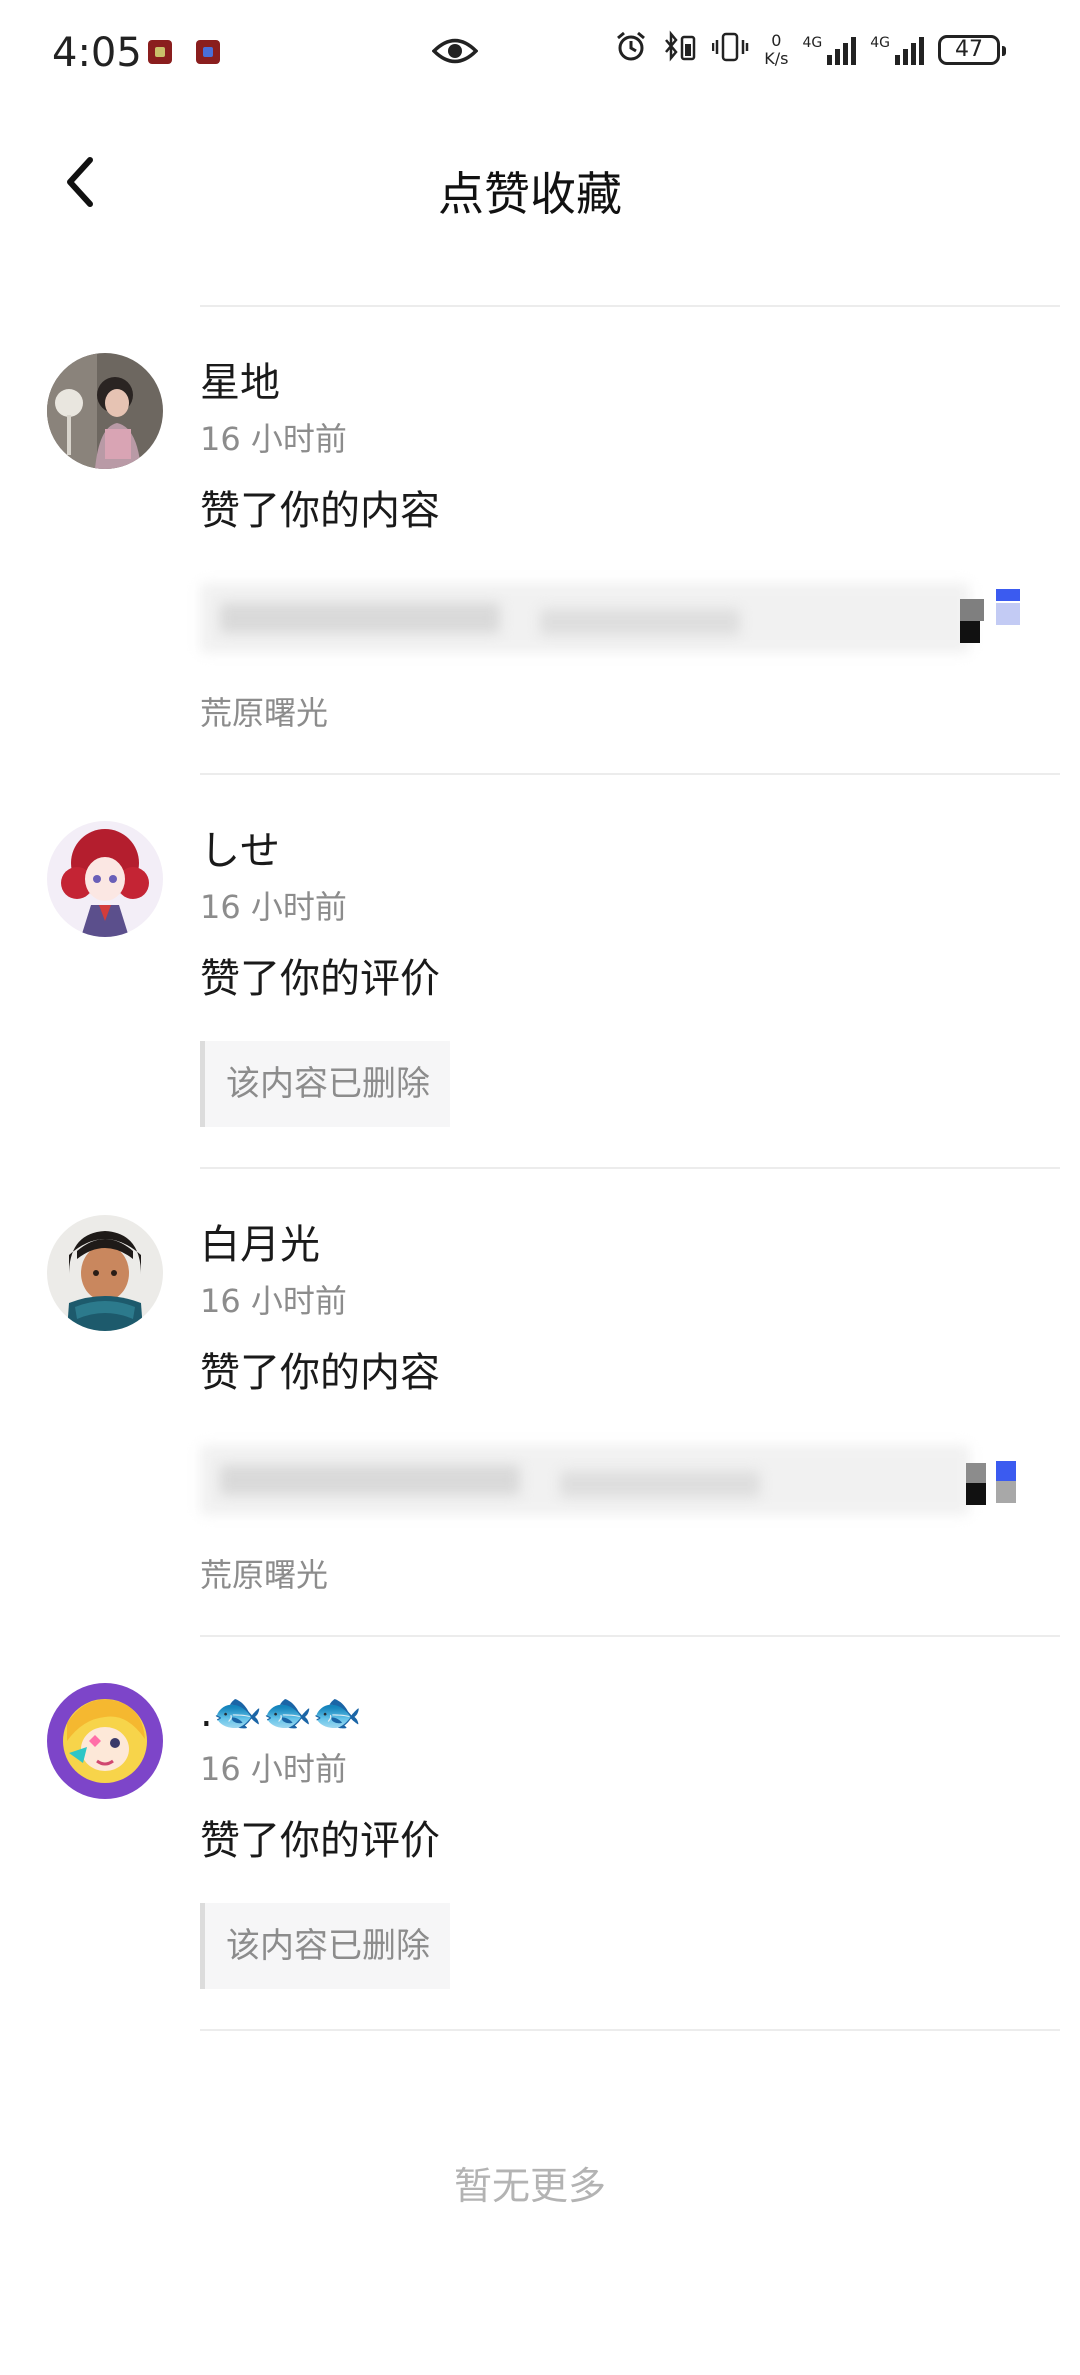  What do you see at coordinates (731, 49) in the screenshot?
I see `vibrate-icon` at bounding box center [731, 49].